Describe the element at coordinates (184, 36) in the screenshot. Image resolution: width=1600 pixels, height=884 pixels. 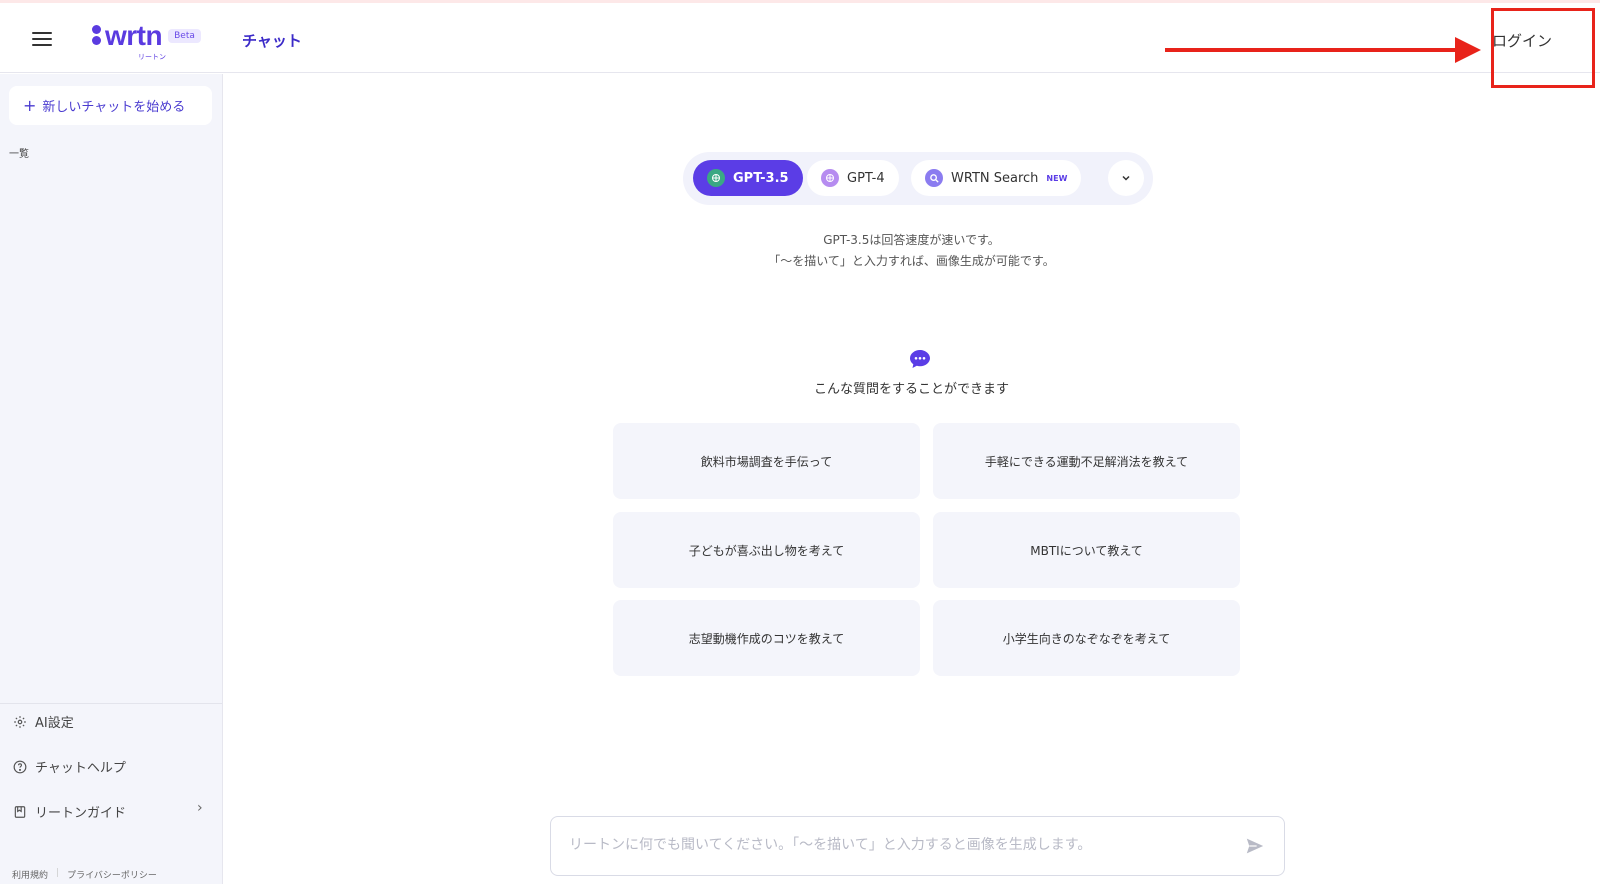
I see `beta-badge: Beta` at that location.